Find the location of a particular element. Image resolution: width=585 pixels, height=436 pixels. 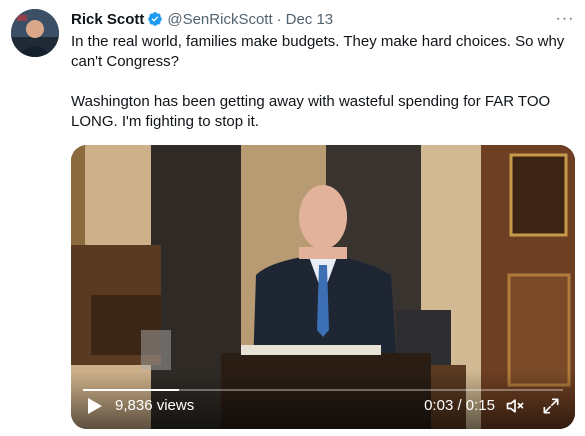

play-icon is located at coordinates (95, 406).